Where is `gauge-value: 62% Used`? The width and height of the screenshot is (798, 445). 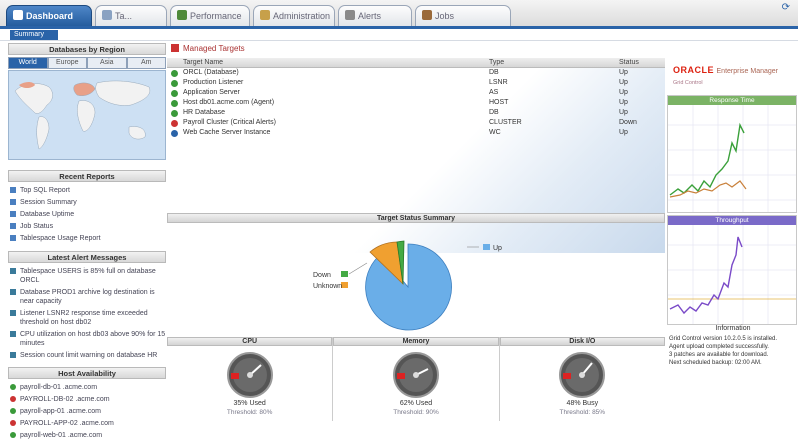
gauge-value: 62% Used is located at coordinates (416, 403).